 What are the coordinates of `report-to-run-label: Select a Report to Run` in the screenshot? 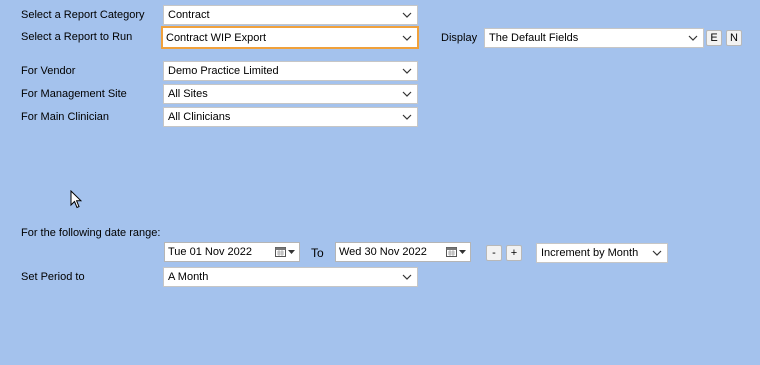 It's located at (77, 37).